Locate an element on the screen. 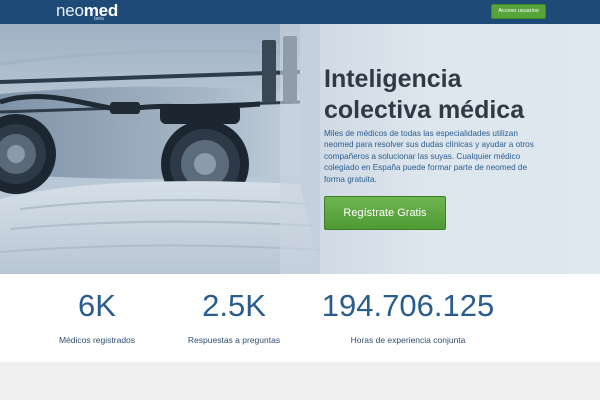 The width and height of the screenshot is (600, 400). stat-label: Respuestas a preguntas is located at coordinates (234, 340).